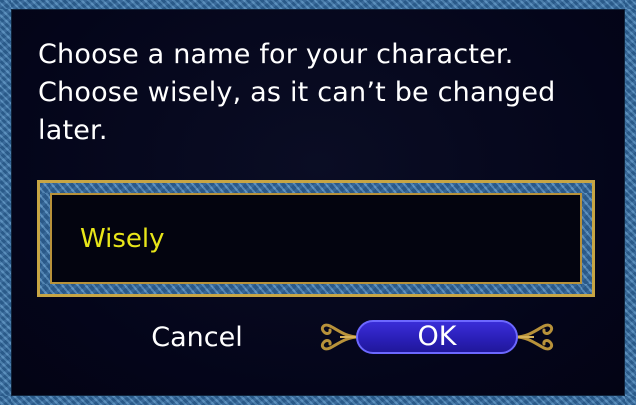  I want to click on ok-button: OK, so click(437, 337).